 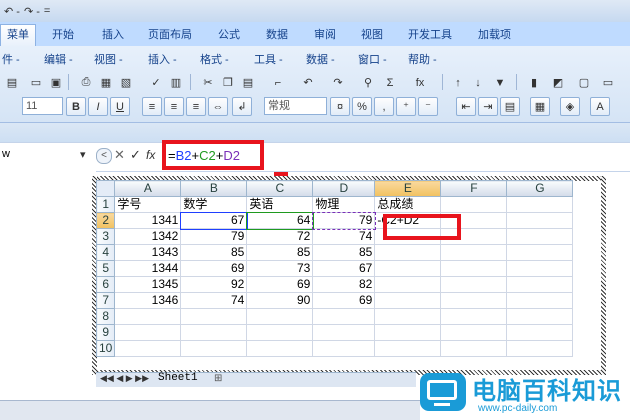 I want to click on tab-review: 审阅, so click(x=325, y=35).